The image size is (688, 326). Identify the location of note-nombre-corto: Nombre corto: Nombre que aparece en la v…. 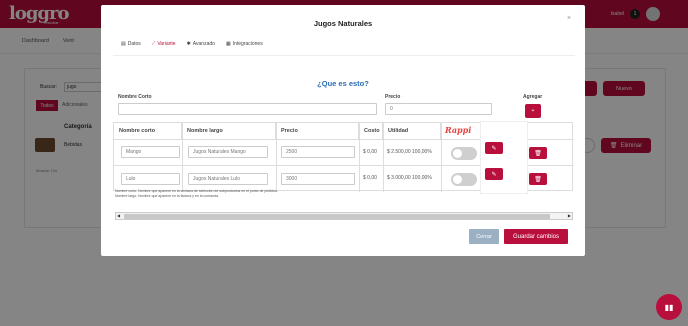
(196, 191).